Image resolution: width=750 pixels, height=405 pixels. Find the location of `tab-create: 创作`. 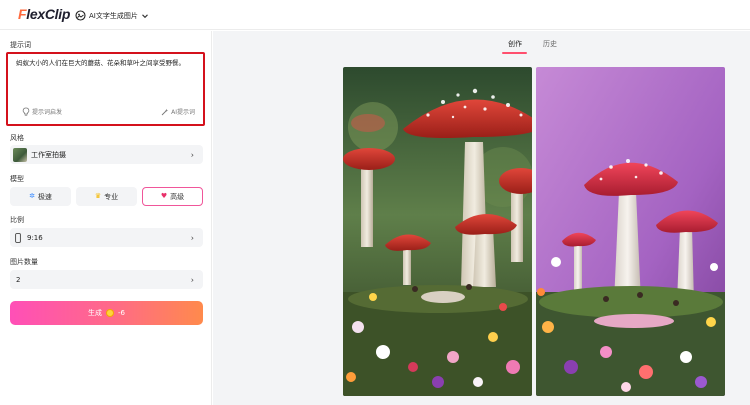

tab-create: 创作 is located at coordinates (515, 44).